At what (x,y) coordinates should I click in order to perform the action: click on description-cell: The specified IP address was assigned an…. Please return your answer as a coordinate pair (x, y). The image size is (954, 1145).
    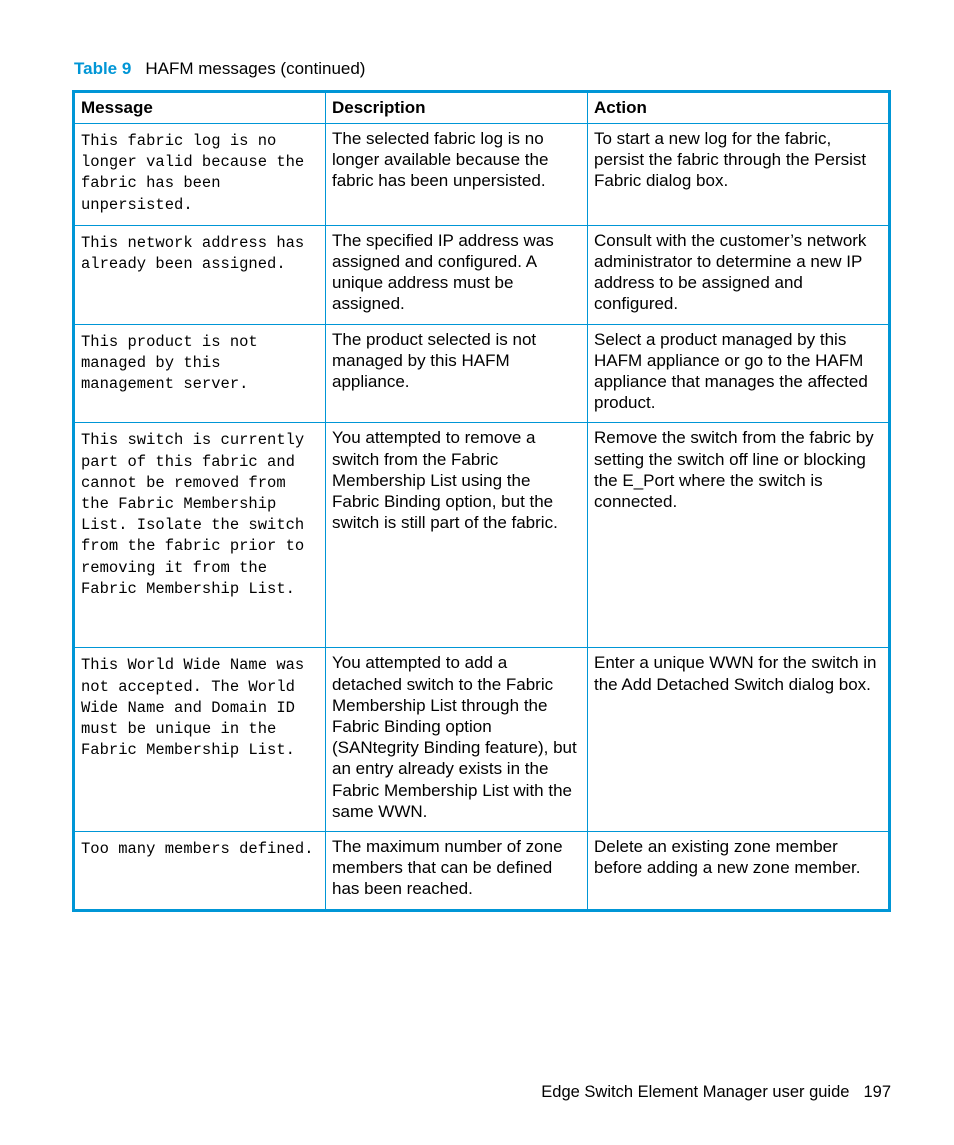
    Looking at the image, I should click on (456, 274).